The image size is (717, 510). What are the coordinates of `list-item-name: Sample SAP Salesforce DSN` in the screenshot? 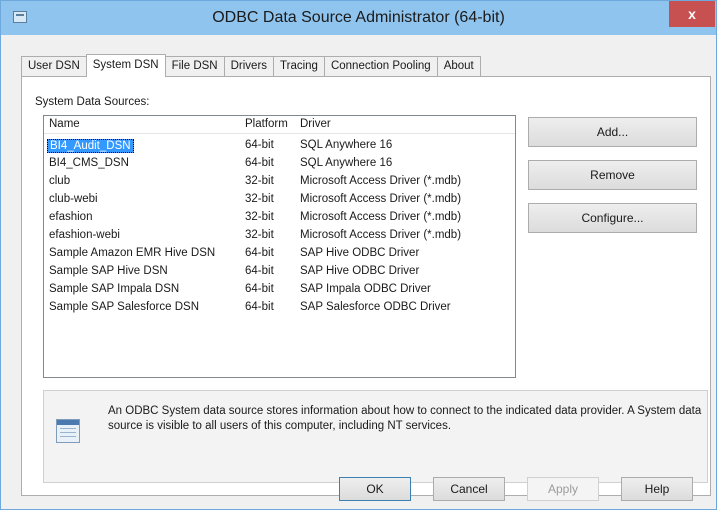 It's located at (124, 307).